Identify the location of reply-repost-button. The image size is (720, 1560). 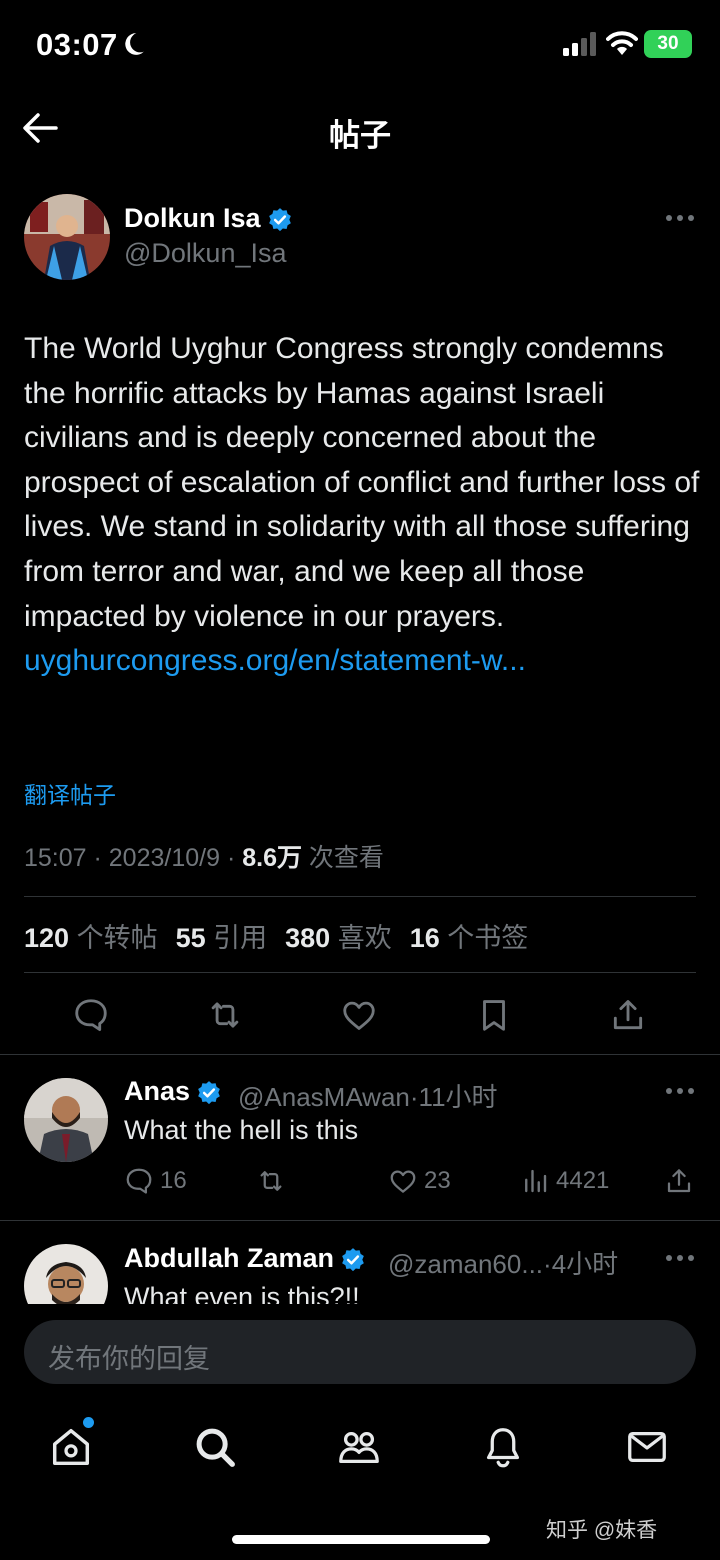
(271, 1180).